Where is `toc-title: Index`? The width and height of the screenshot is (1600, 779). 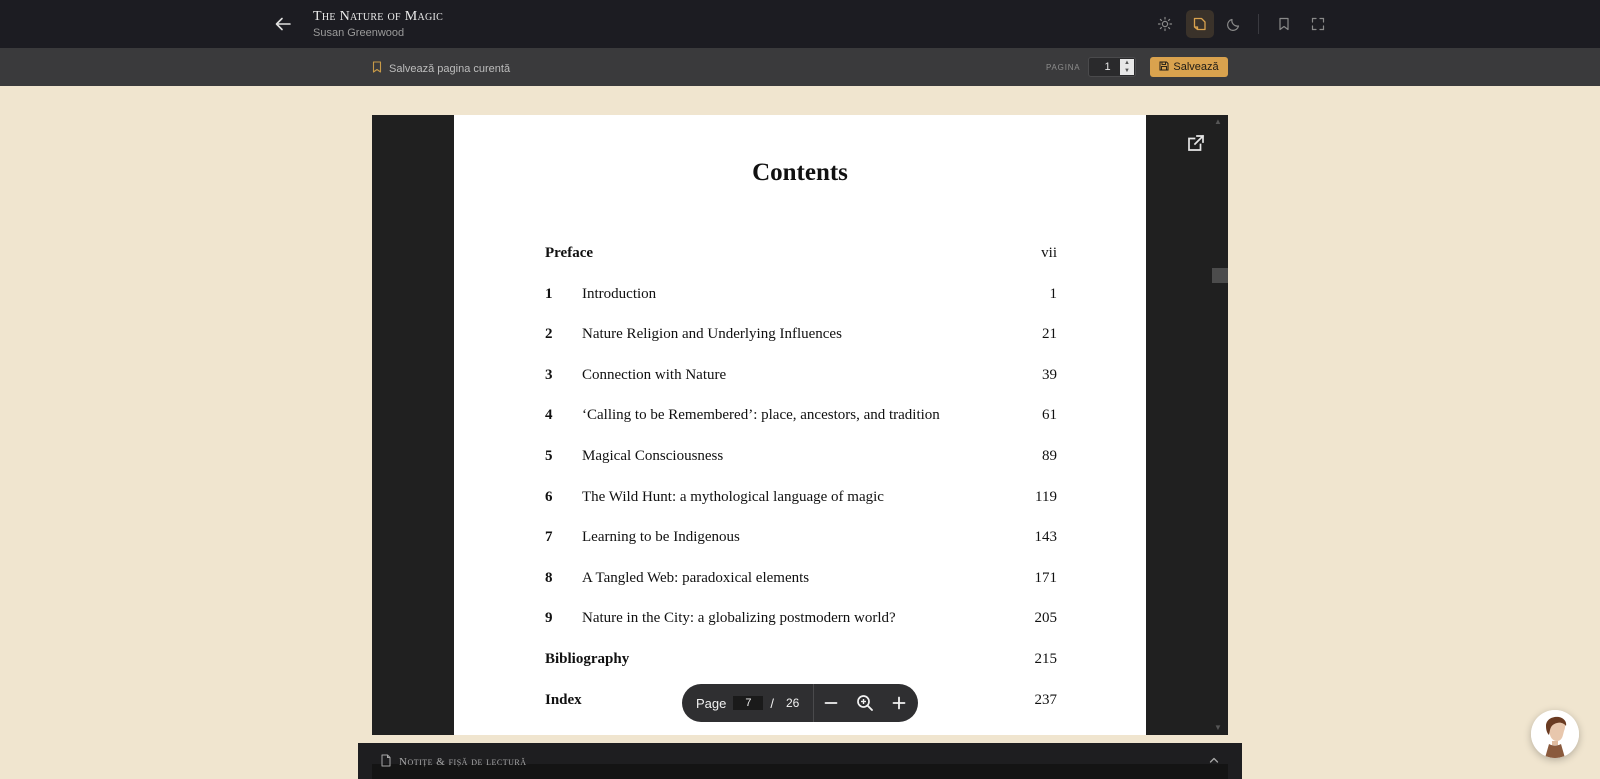 toc-title: Index is located at coordinates (563, 700).